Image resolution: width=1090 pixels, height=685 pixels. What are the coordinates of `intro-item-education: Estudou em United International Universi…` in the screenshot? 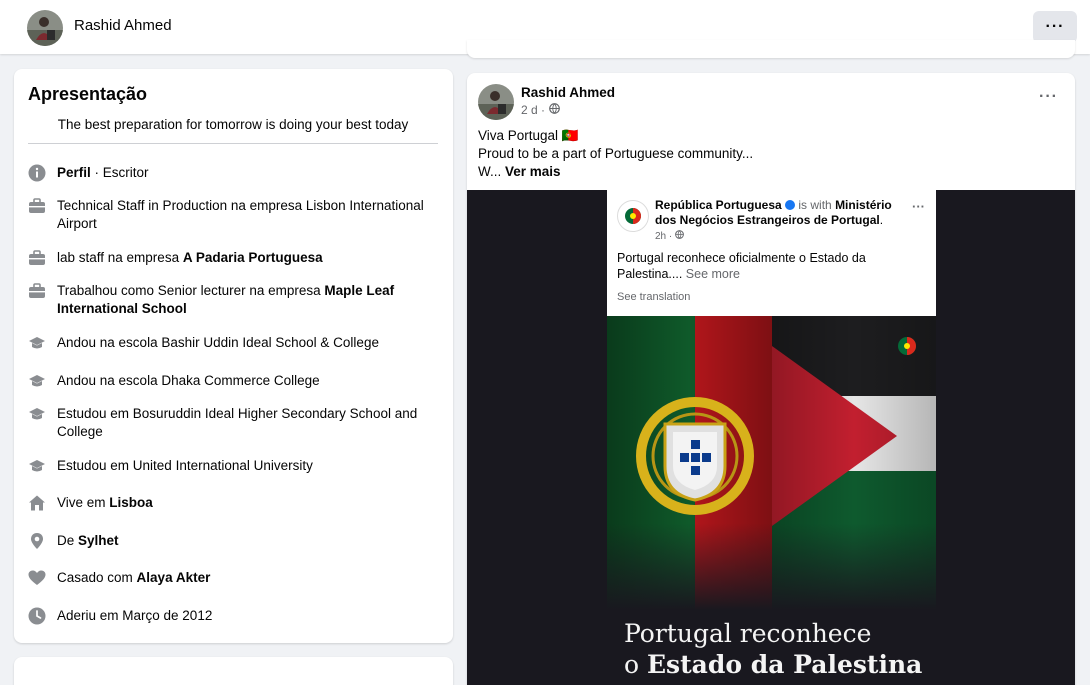 It's located at (233, 466).